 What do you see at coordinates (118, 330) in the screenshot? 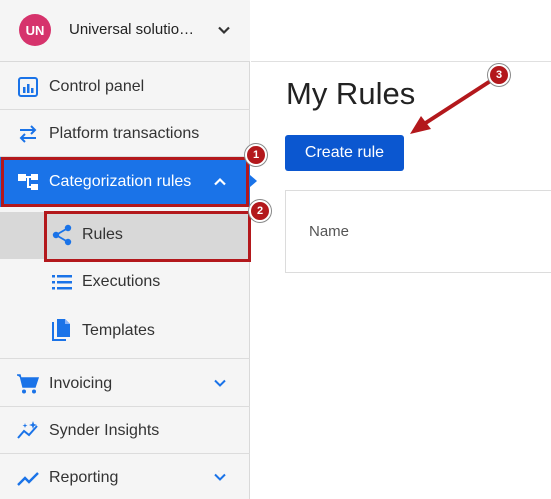
I see `sidebar-subitem-label: Templates` at bounding box center [118, 330].